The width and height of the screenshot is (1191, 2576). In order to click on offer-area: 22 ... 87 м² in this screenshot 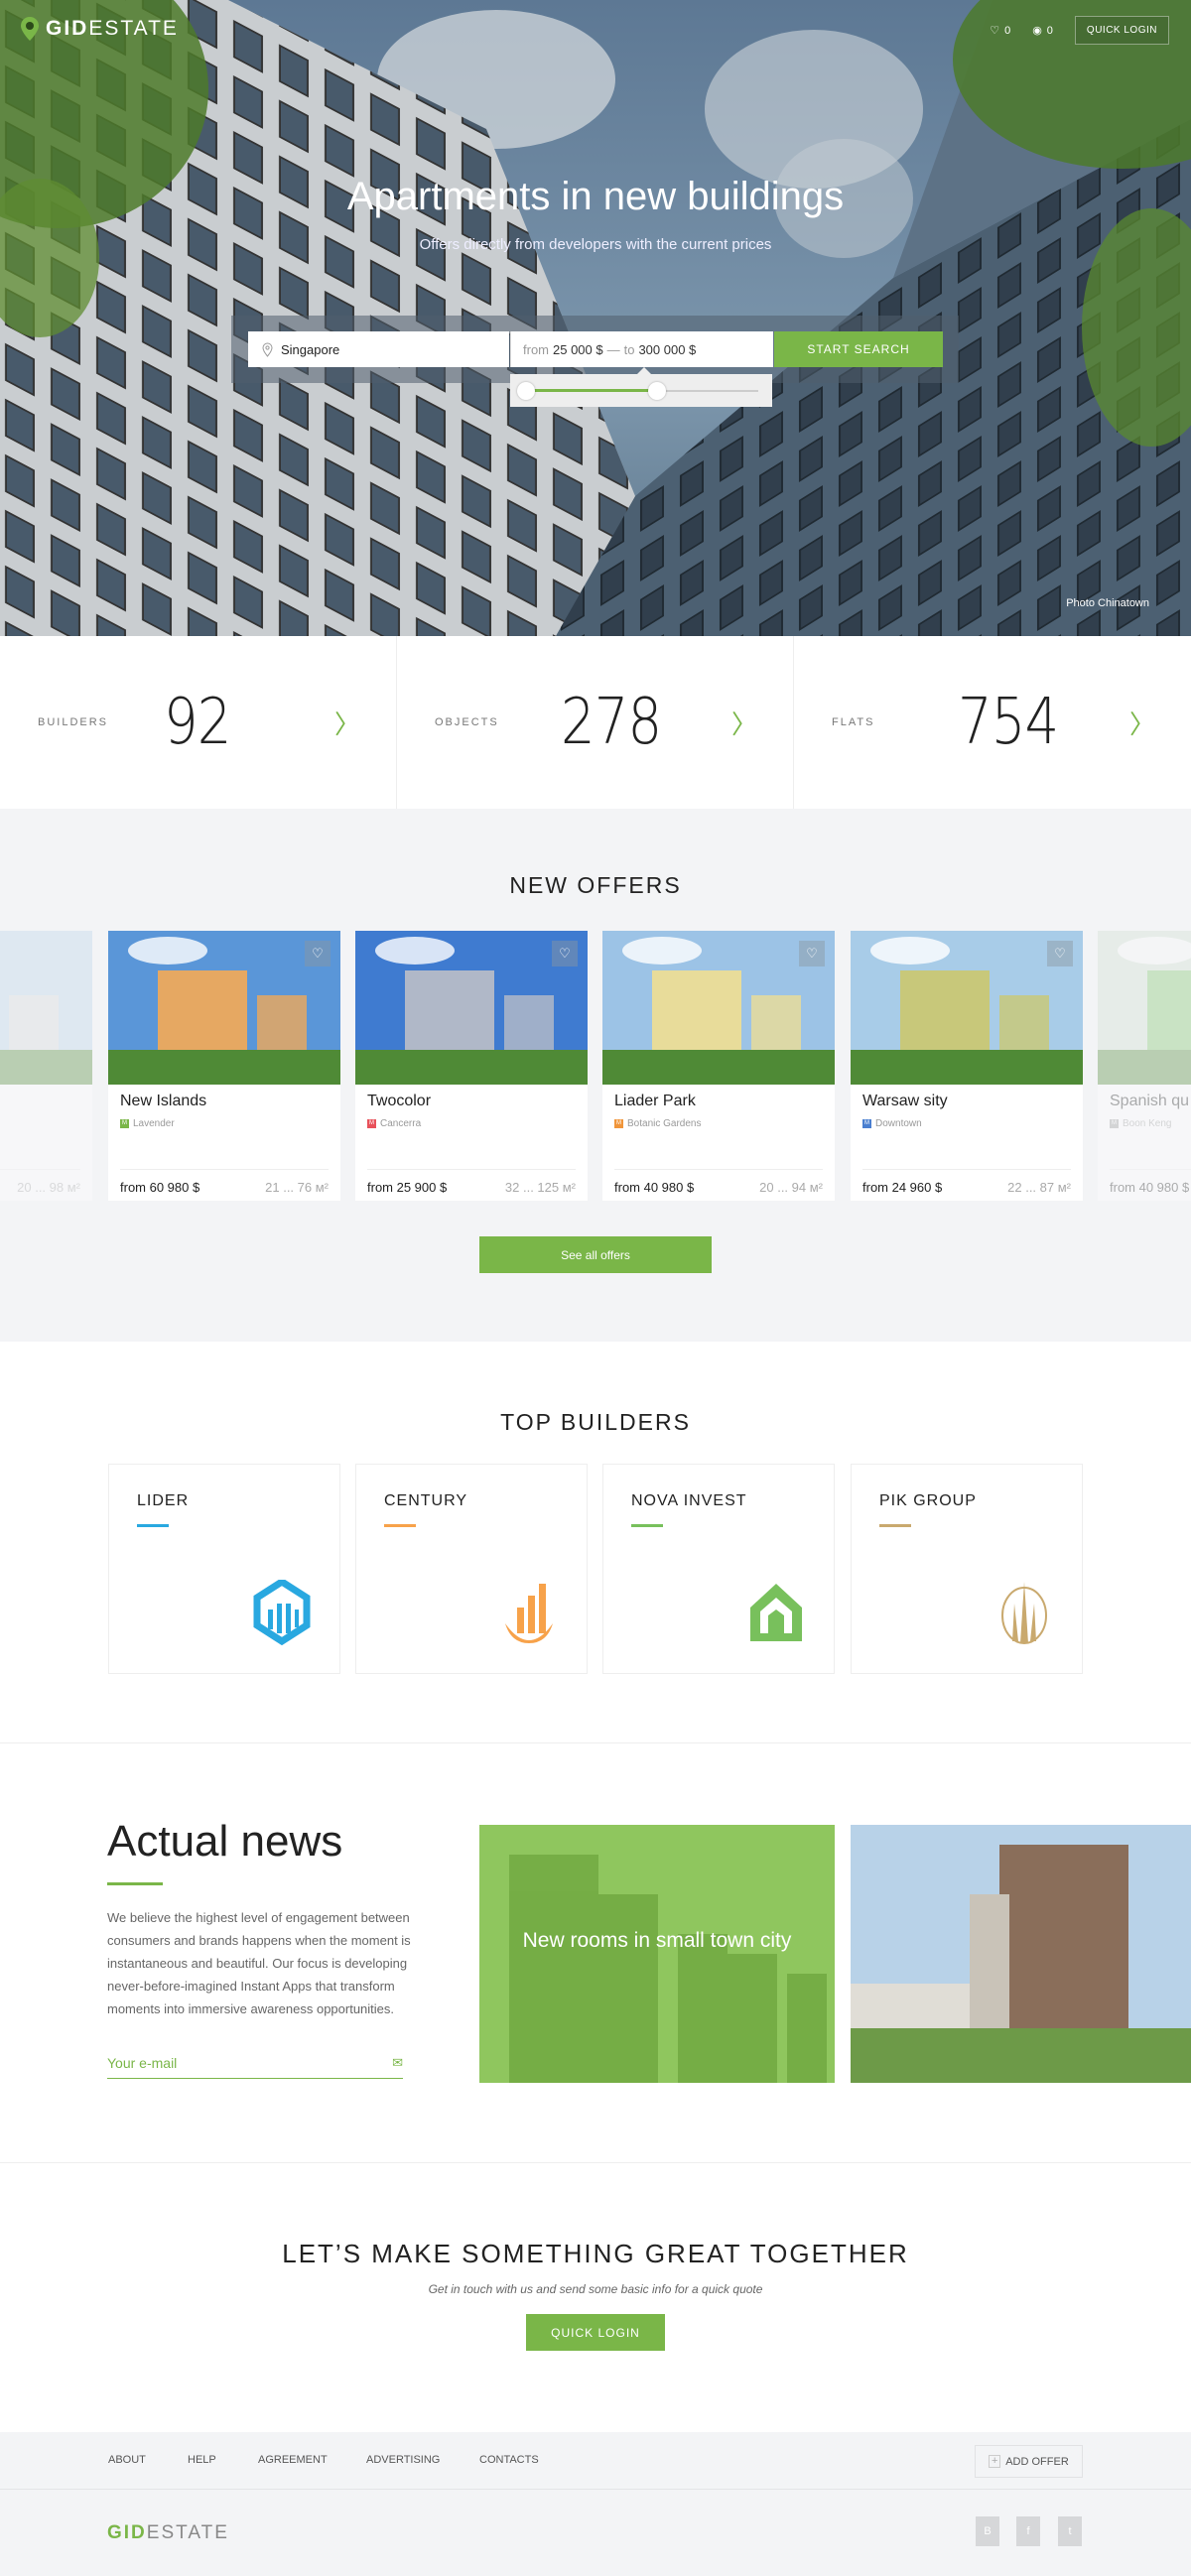, I will do `click(1039, 1188)`.